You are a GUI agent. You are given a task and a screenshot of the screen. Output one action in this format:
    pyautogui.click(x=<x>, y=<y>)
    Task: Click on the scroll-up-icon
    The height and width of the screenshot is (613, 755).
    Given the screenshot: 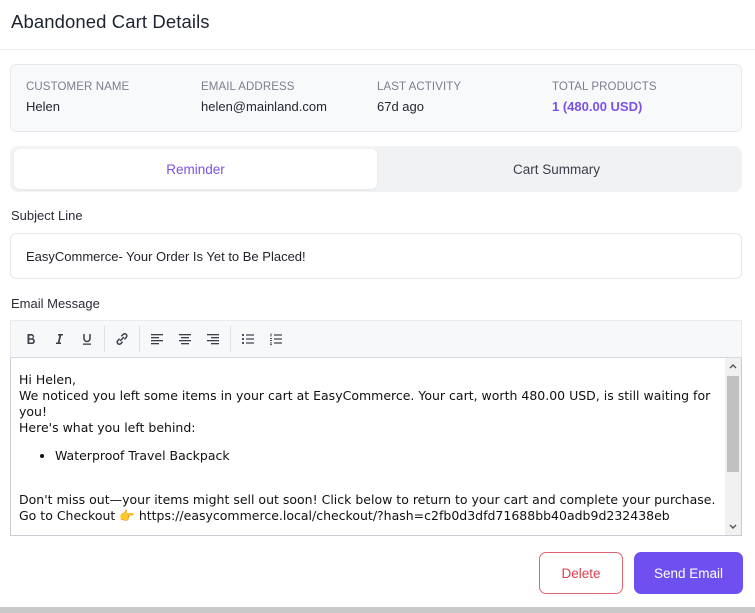 What is the action you would take?
    pyautogui.click(x=733, y=366)
    